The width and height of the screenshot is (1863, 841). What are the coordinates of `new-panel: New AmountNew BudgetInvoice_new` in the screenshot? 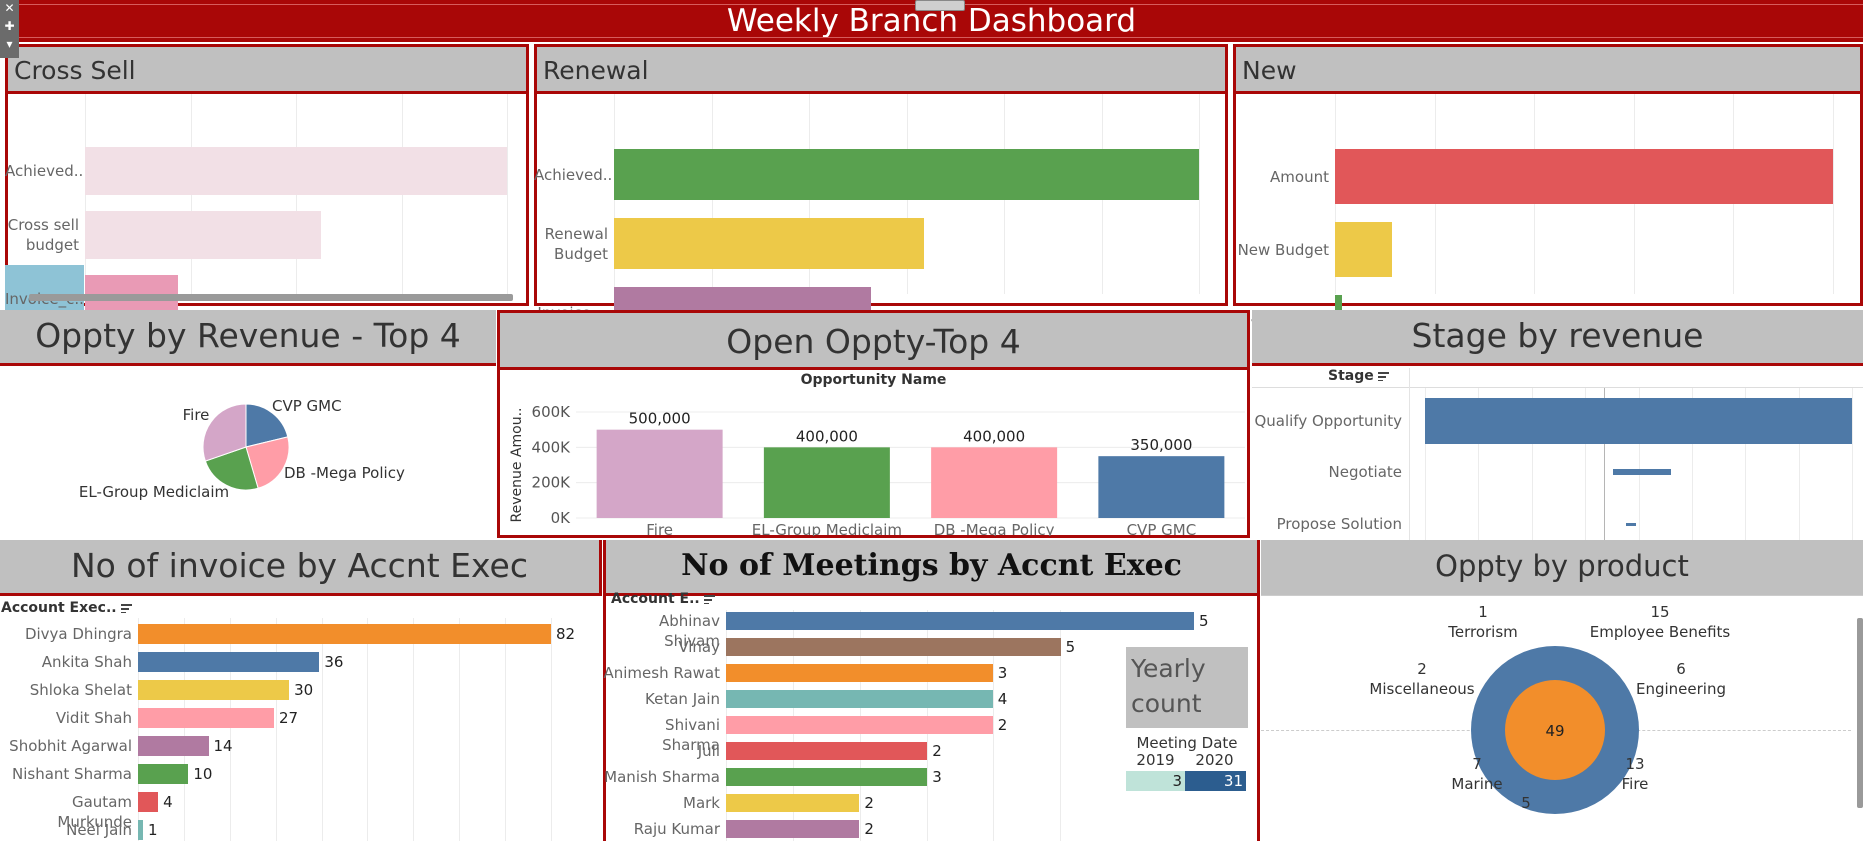 It's located at (1548, 197).